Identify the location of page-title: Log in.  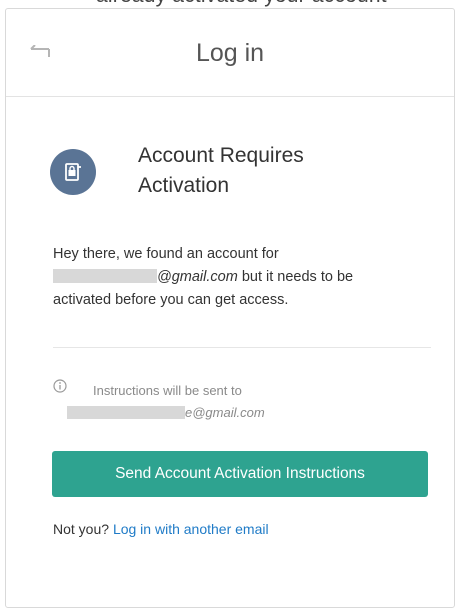
(230, 53).